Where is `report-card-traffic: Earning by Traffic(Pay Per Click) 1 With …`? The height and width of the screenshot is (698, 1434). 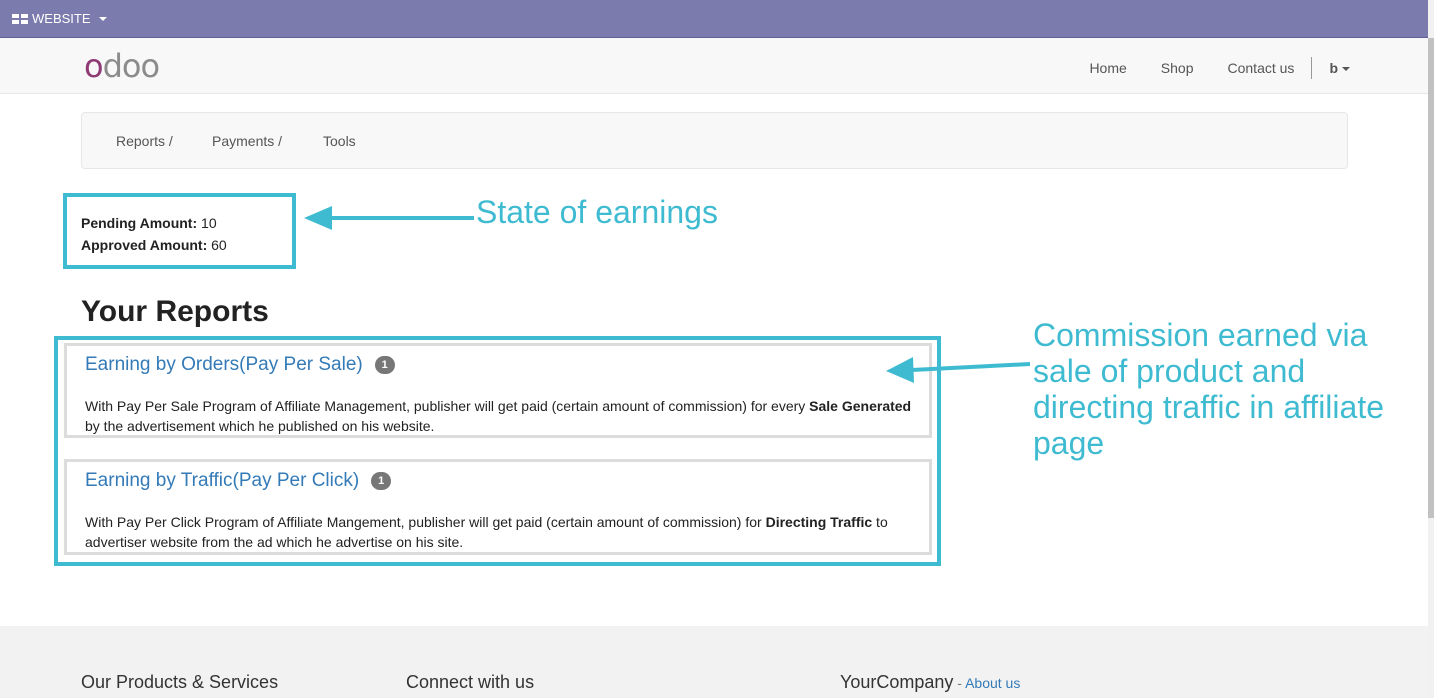 report-card-traffic: Earning by Traffic(Pay Per Click) 1 With … is located at coordinates (498, 507).